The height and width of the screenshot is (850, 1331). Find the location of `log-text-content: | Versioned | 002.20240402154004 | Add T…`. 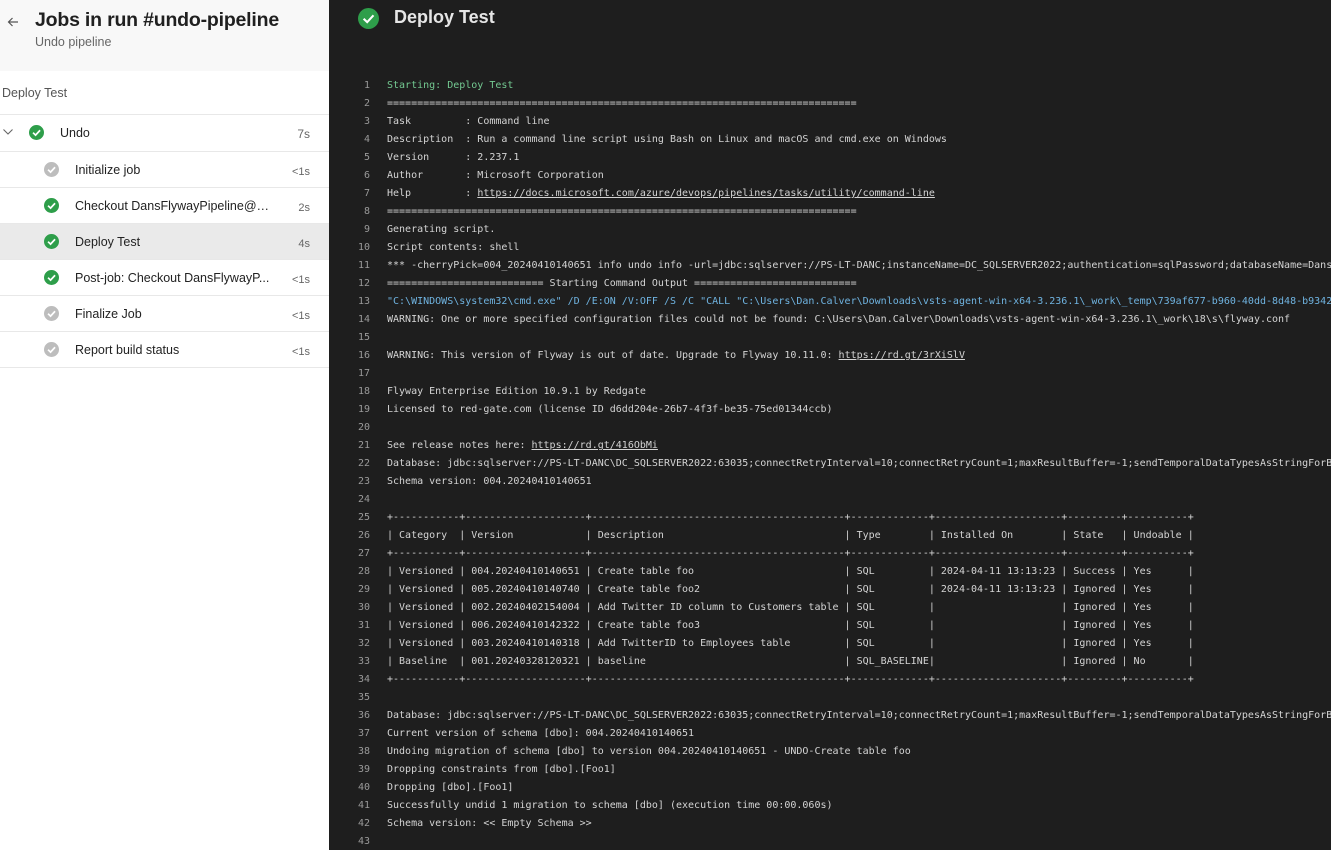

log-text-content: | Versioned | 002.20240402154004 | Add T… is located at coordinates (790, 607).